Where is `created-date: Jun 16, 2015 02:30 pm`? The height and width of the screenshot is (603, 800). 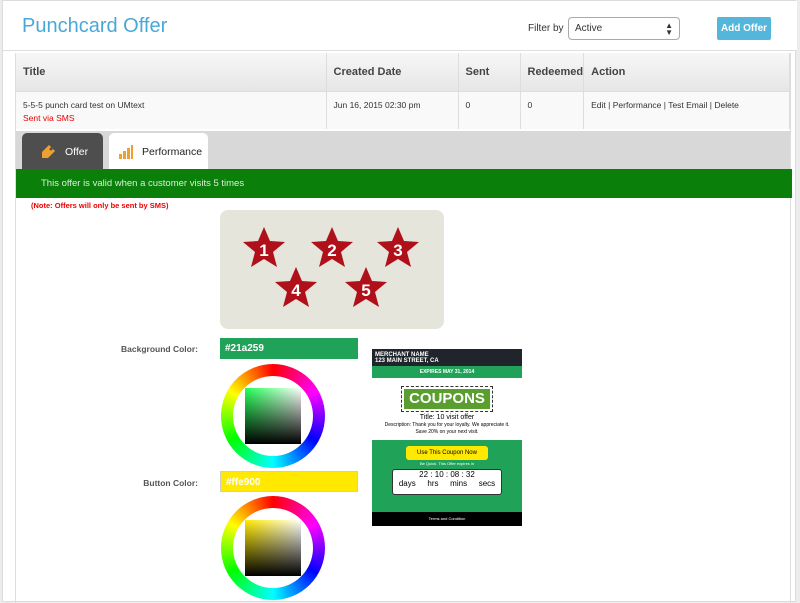 created-date: Jun 16, 2015 02:30 pm is located at coordinates (392, 110).